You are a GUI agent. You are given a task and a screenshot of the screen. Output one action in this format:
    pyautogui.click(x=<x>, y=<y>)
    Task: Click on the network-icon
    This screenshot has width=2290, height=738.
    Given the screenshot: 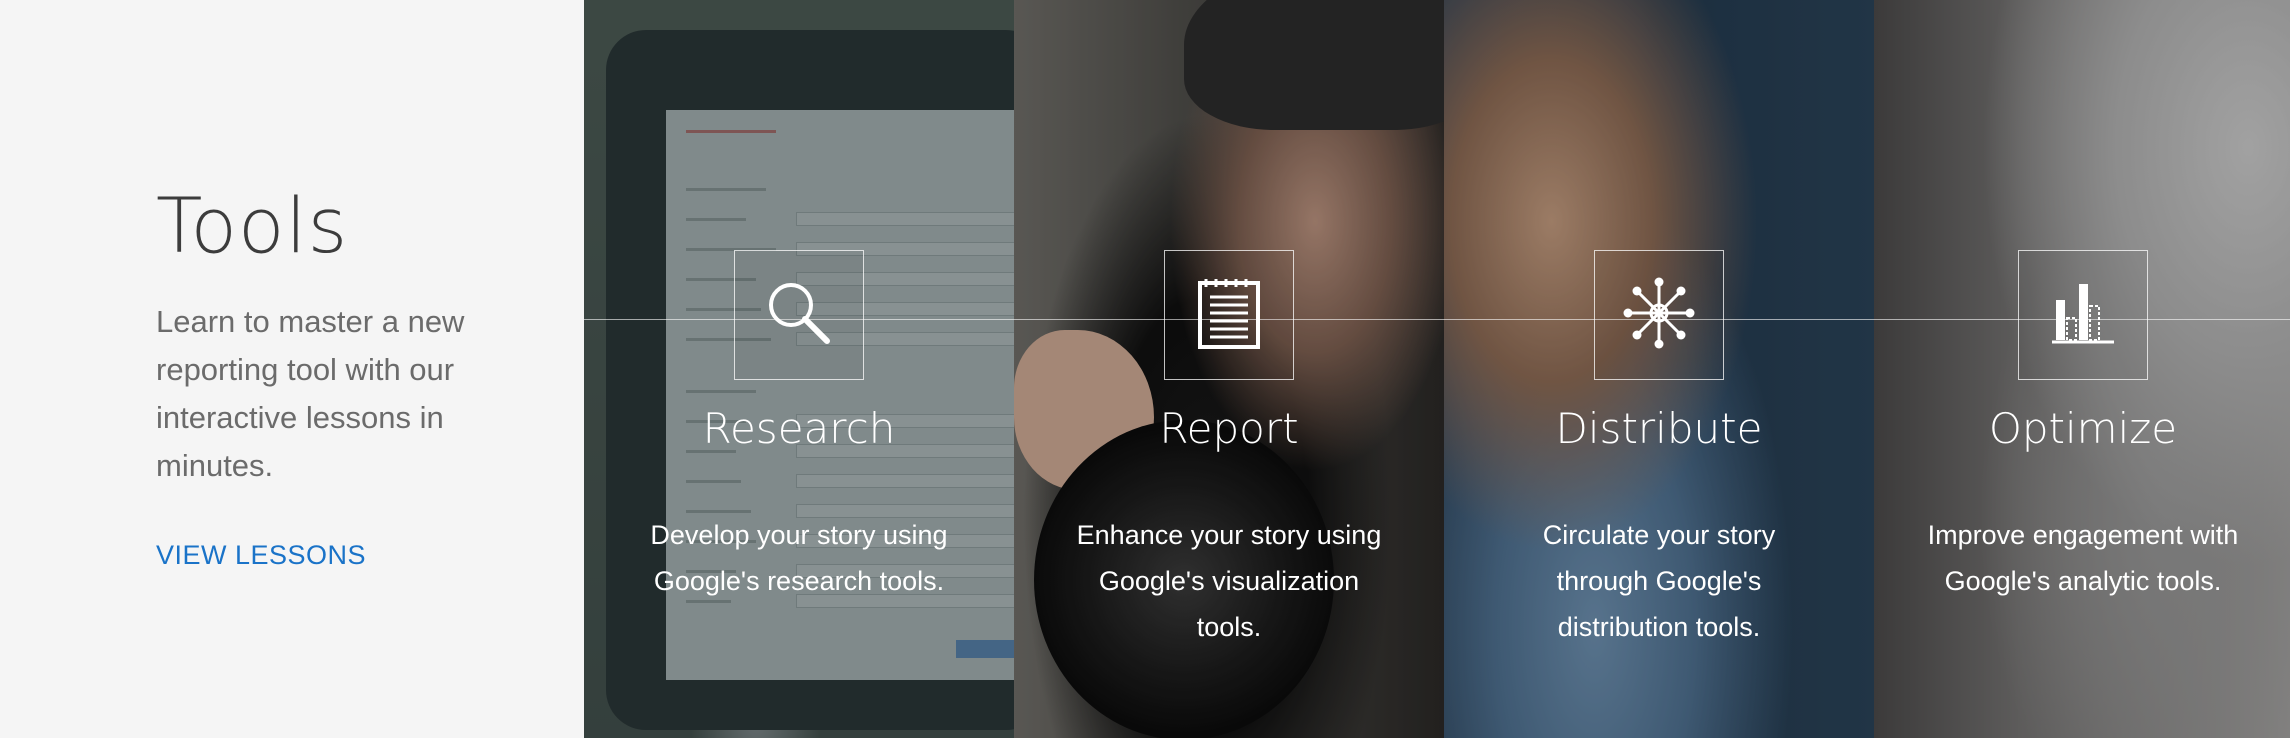 What is the action you would take?
    pyautogui.click(x=1659, y=315)
    